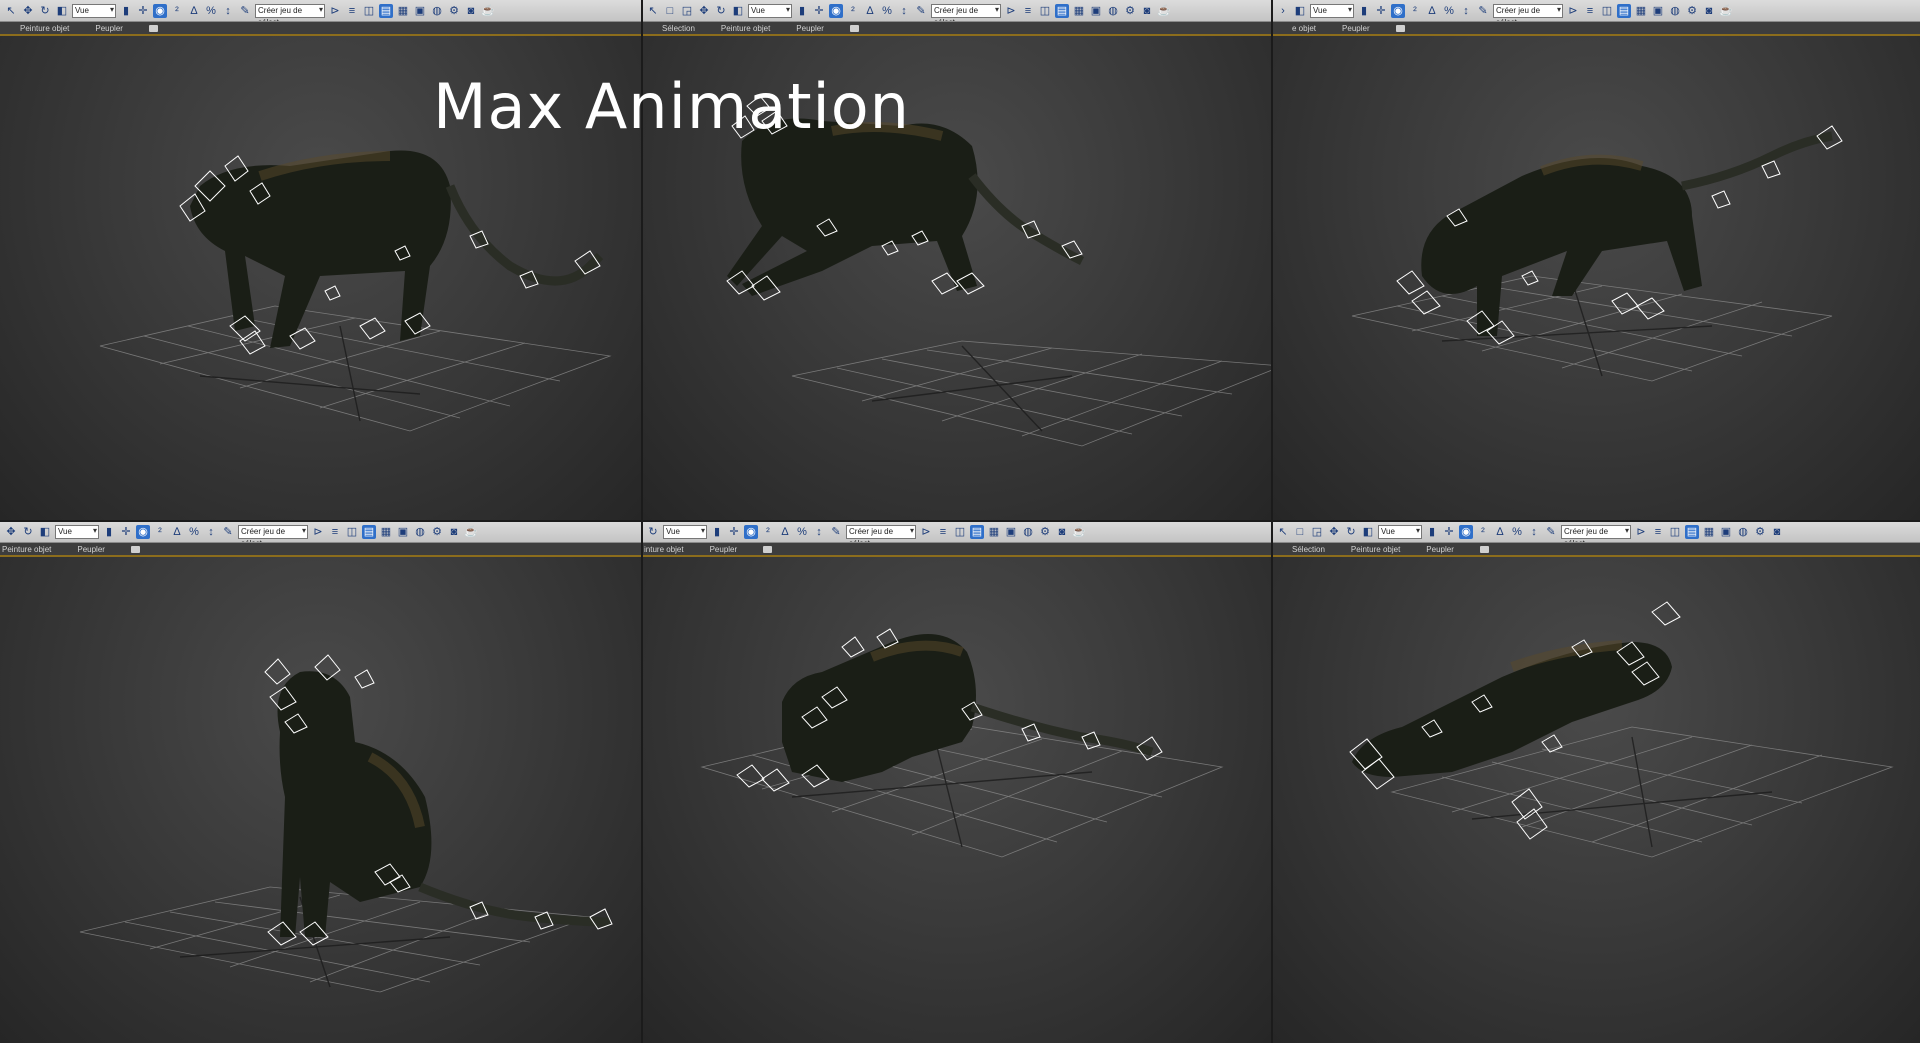  Describe the element at coordinates (664, 549) in the screenshot. I see `tab-object-paint: inture objet` at that location.